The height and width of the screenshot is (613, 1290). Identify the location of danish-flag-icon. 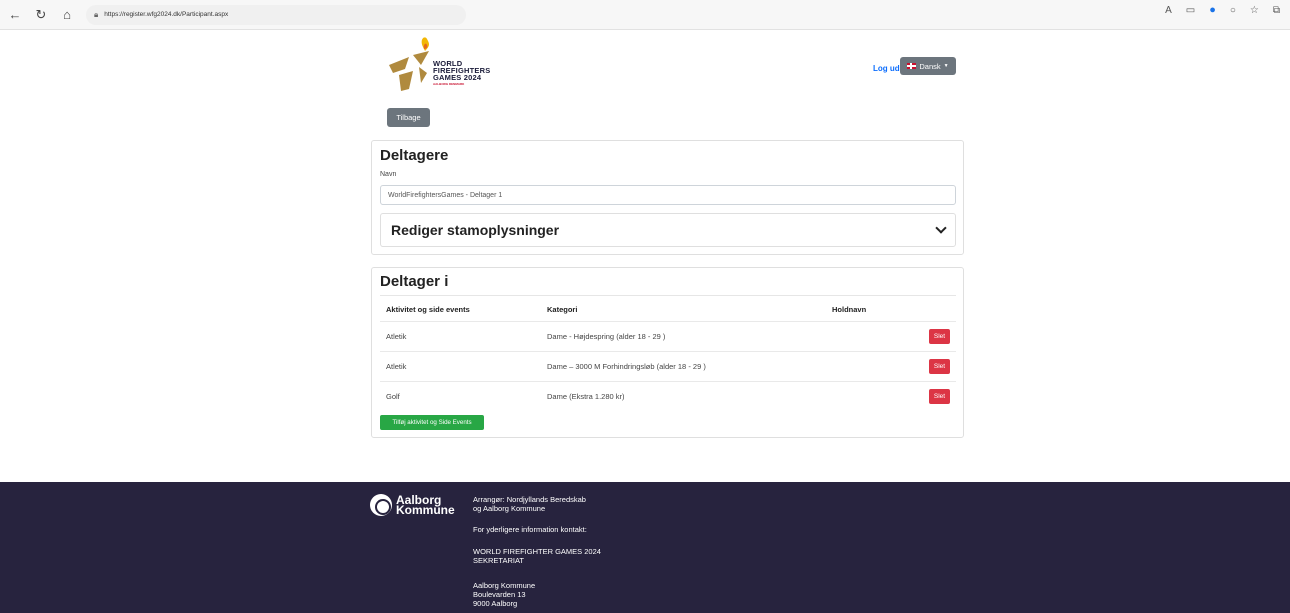
(912, 66).